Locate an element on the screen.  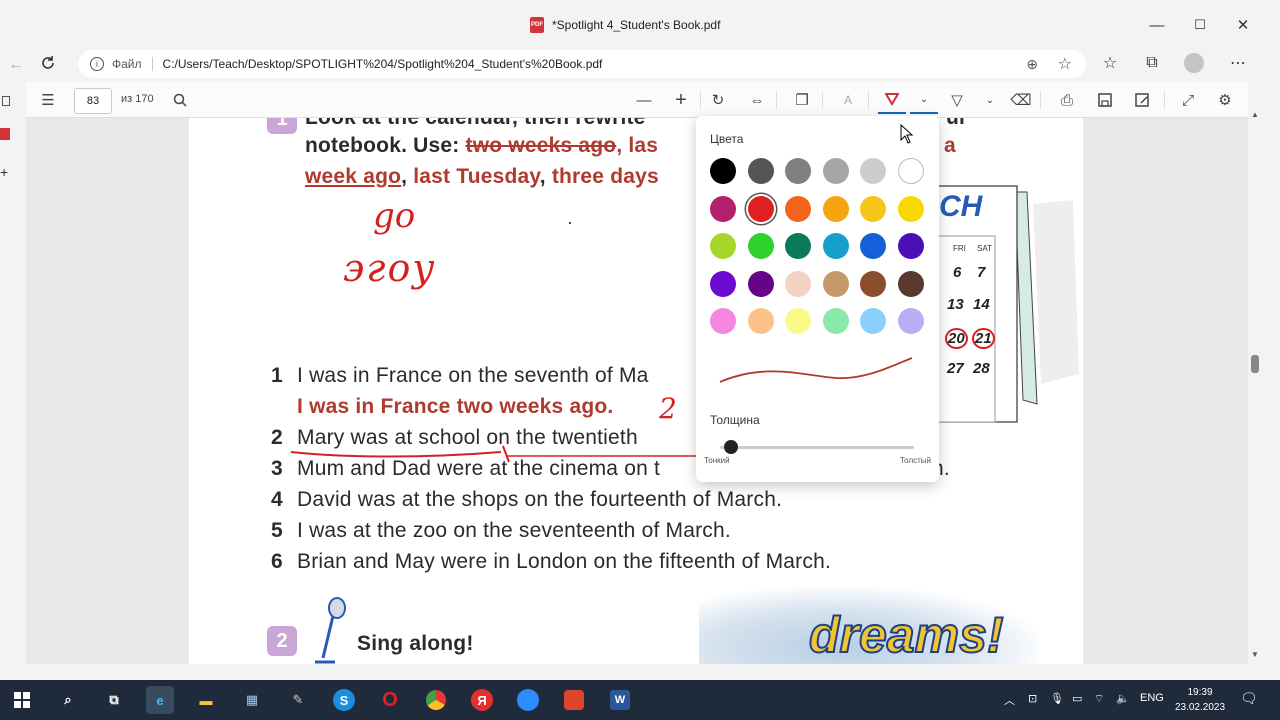
language-indicator: ENG is located at coordinates (1152, 698).